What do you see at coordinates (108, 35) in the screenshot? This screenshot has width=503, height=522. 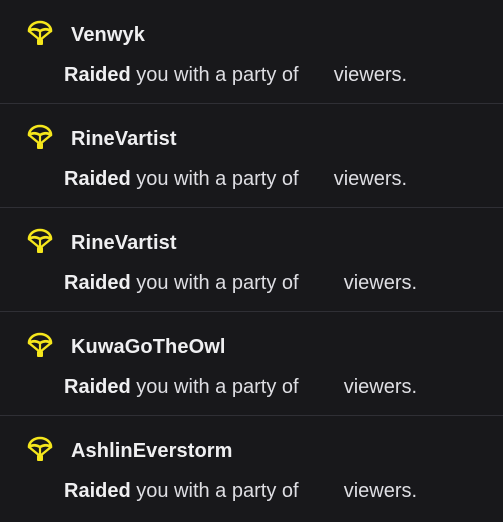 I see `raider-username: Venwyk` at bounding box center [108, 35].